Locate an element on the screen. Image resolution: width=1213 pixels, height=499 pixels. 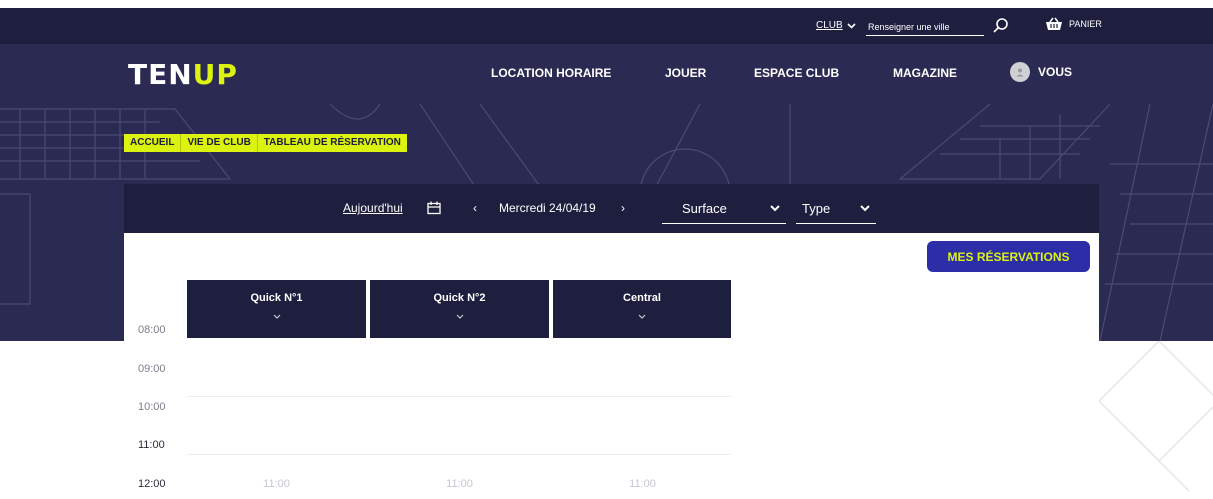
type-label: Type is located at coordinates (816, 208).